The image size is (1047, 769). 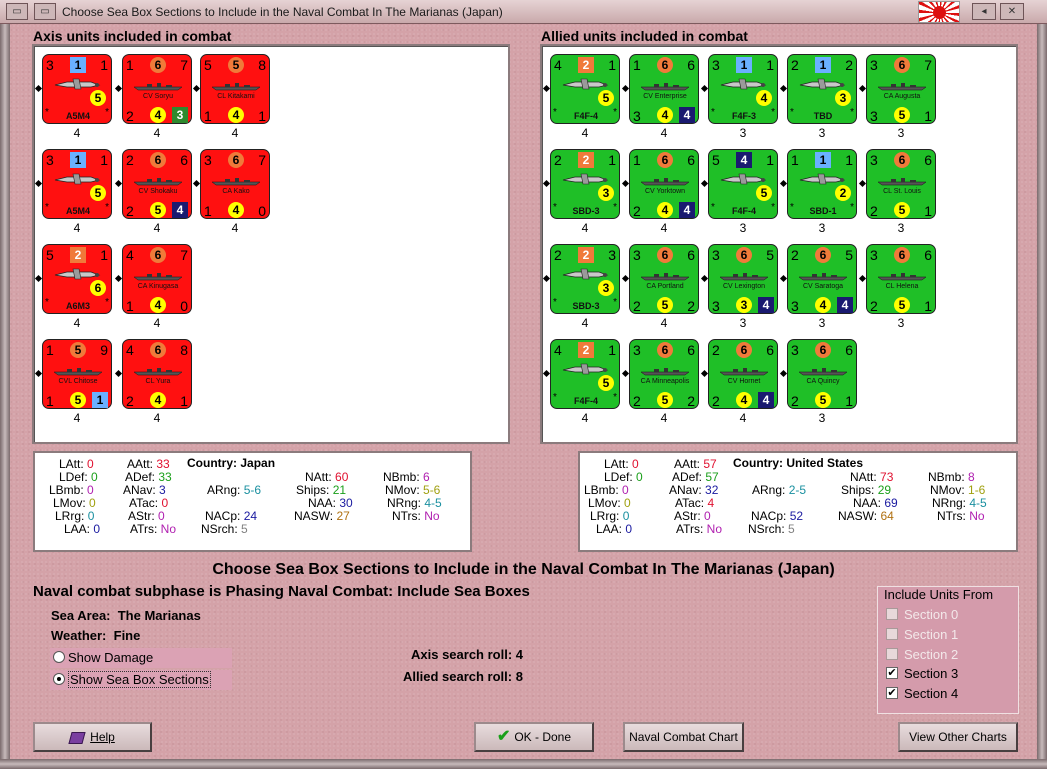 I want to click on unit-name: TBD, so click(x=823, y=116).